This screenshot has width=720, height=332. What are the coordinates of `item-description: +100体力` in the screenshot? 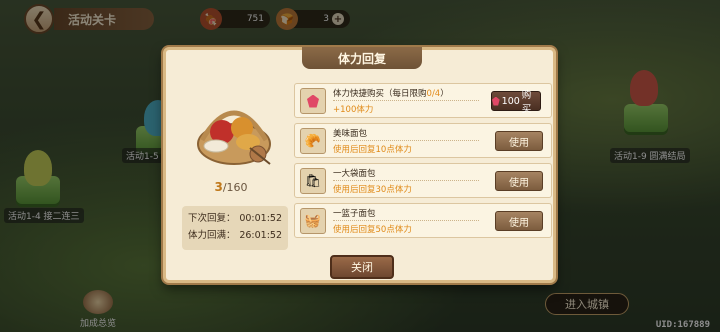 It's located at (353, 110).